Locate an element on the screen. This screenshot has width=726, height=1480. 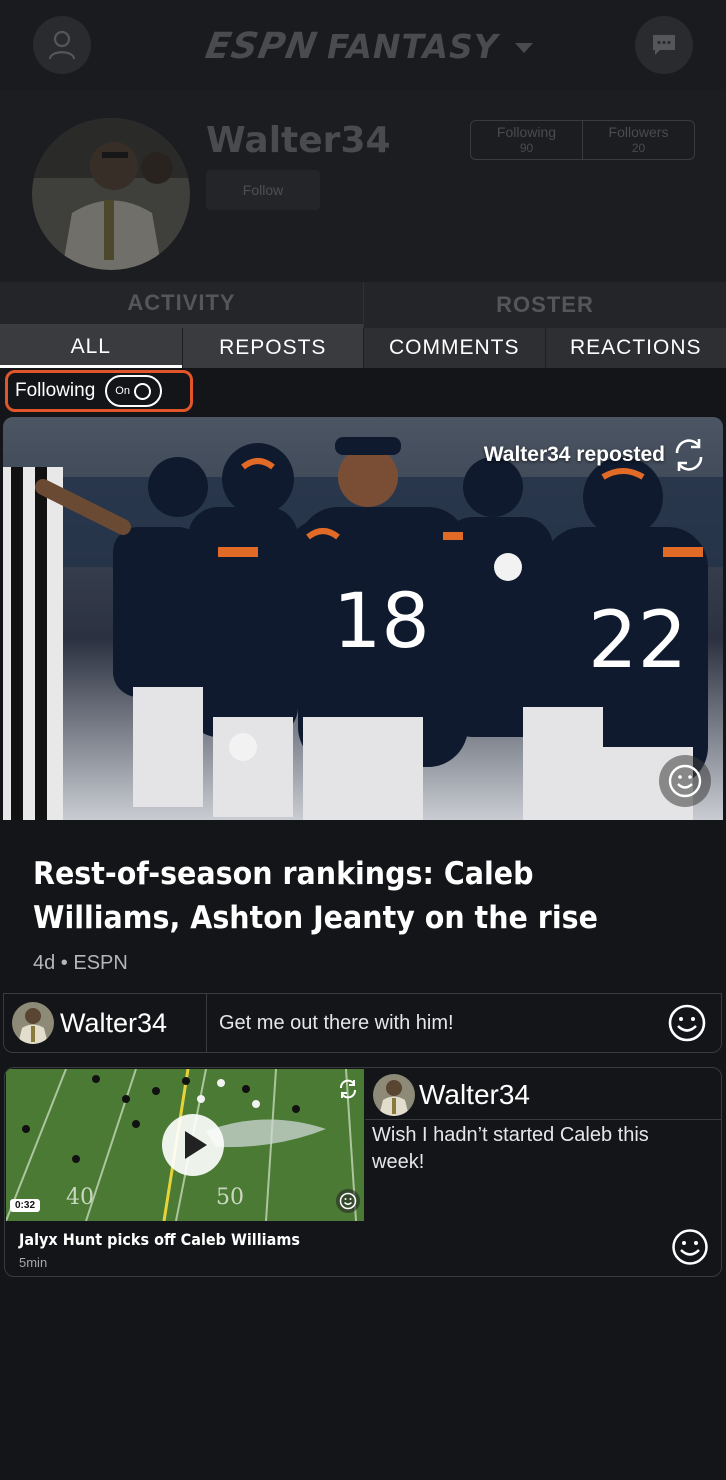
following-toggle: On is located at coordinates (134, 391).